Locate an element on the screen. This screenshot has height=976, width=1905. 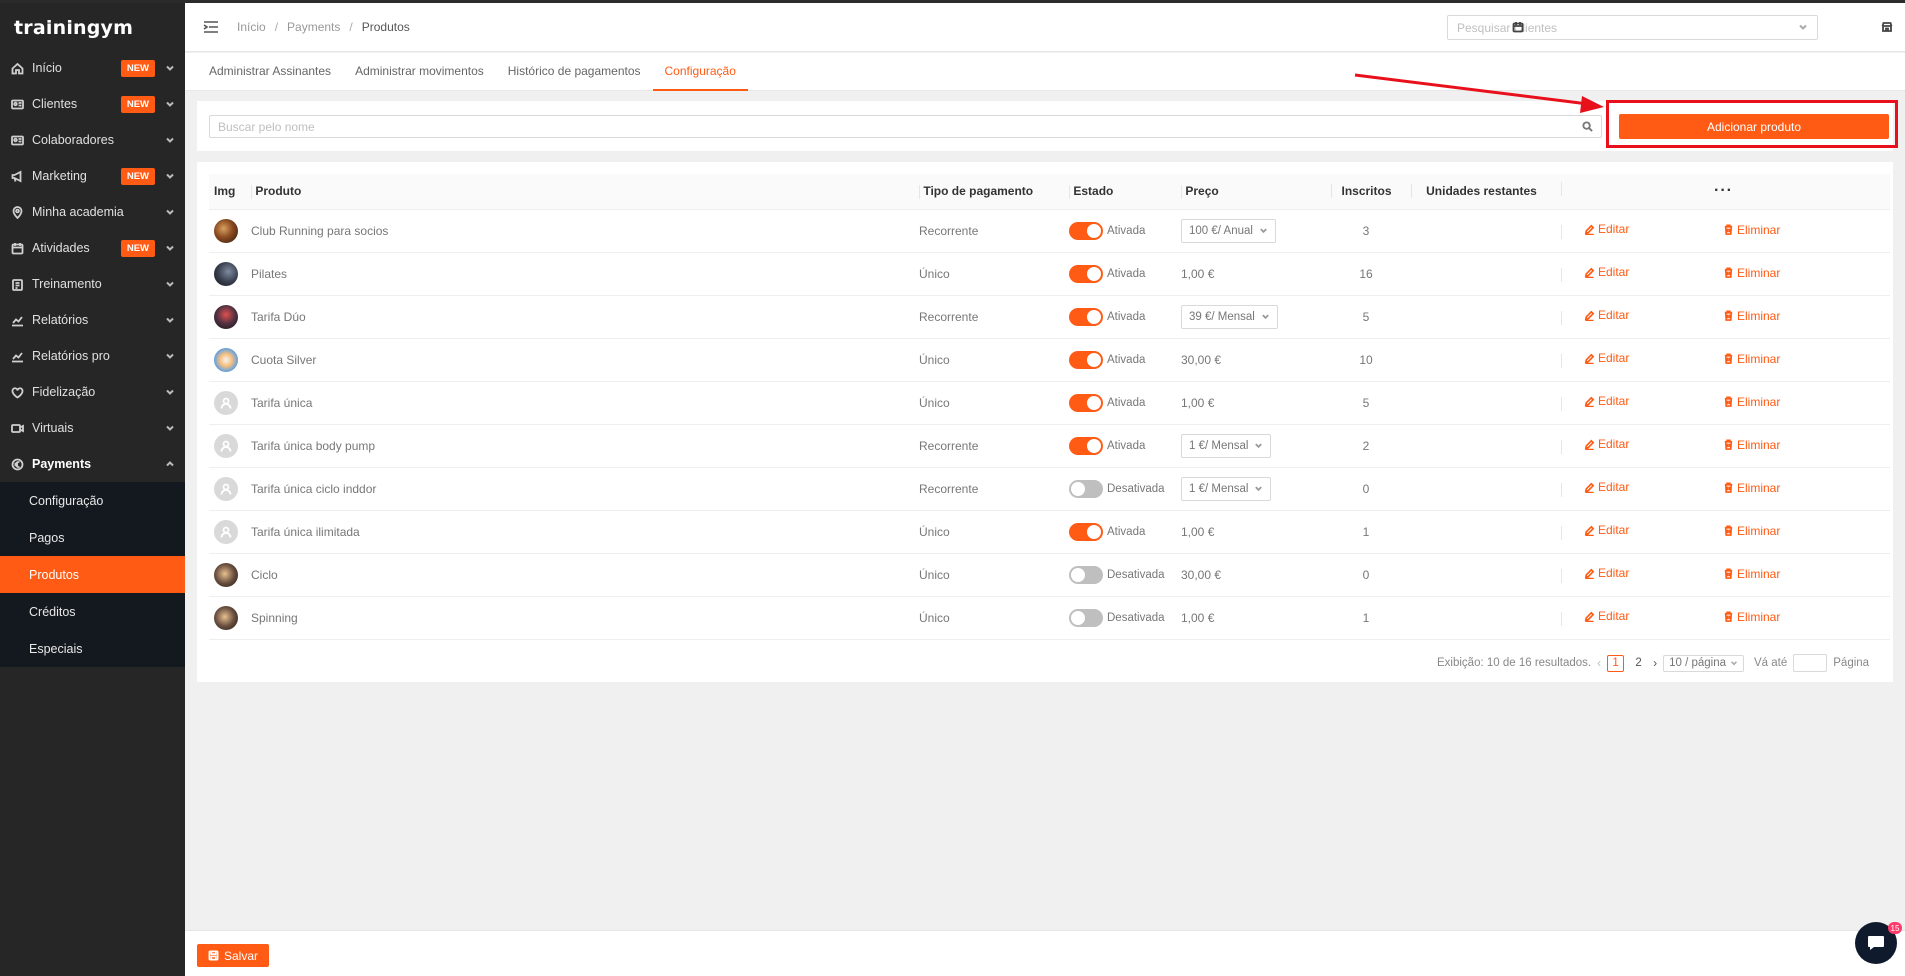
client-search is located at coordinates (1632, 27).